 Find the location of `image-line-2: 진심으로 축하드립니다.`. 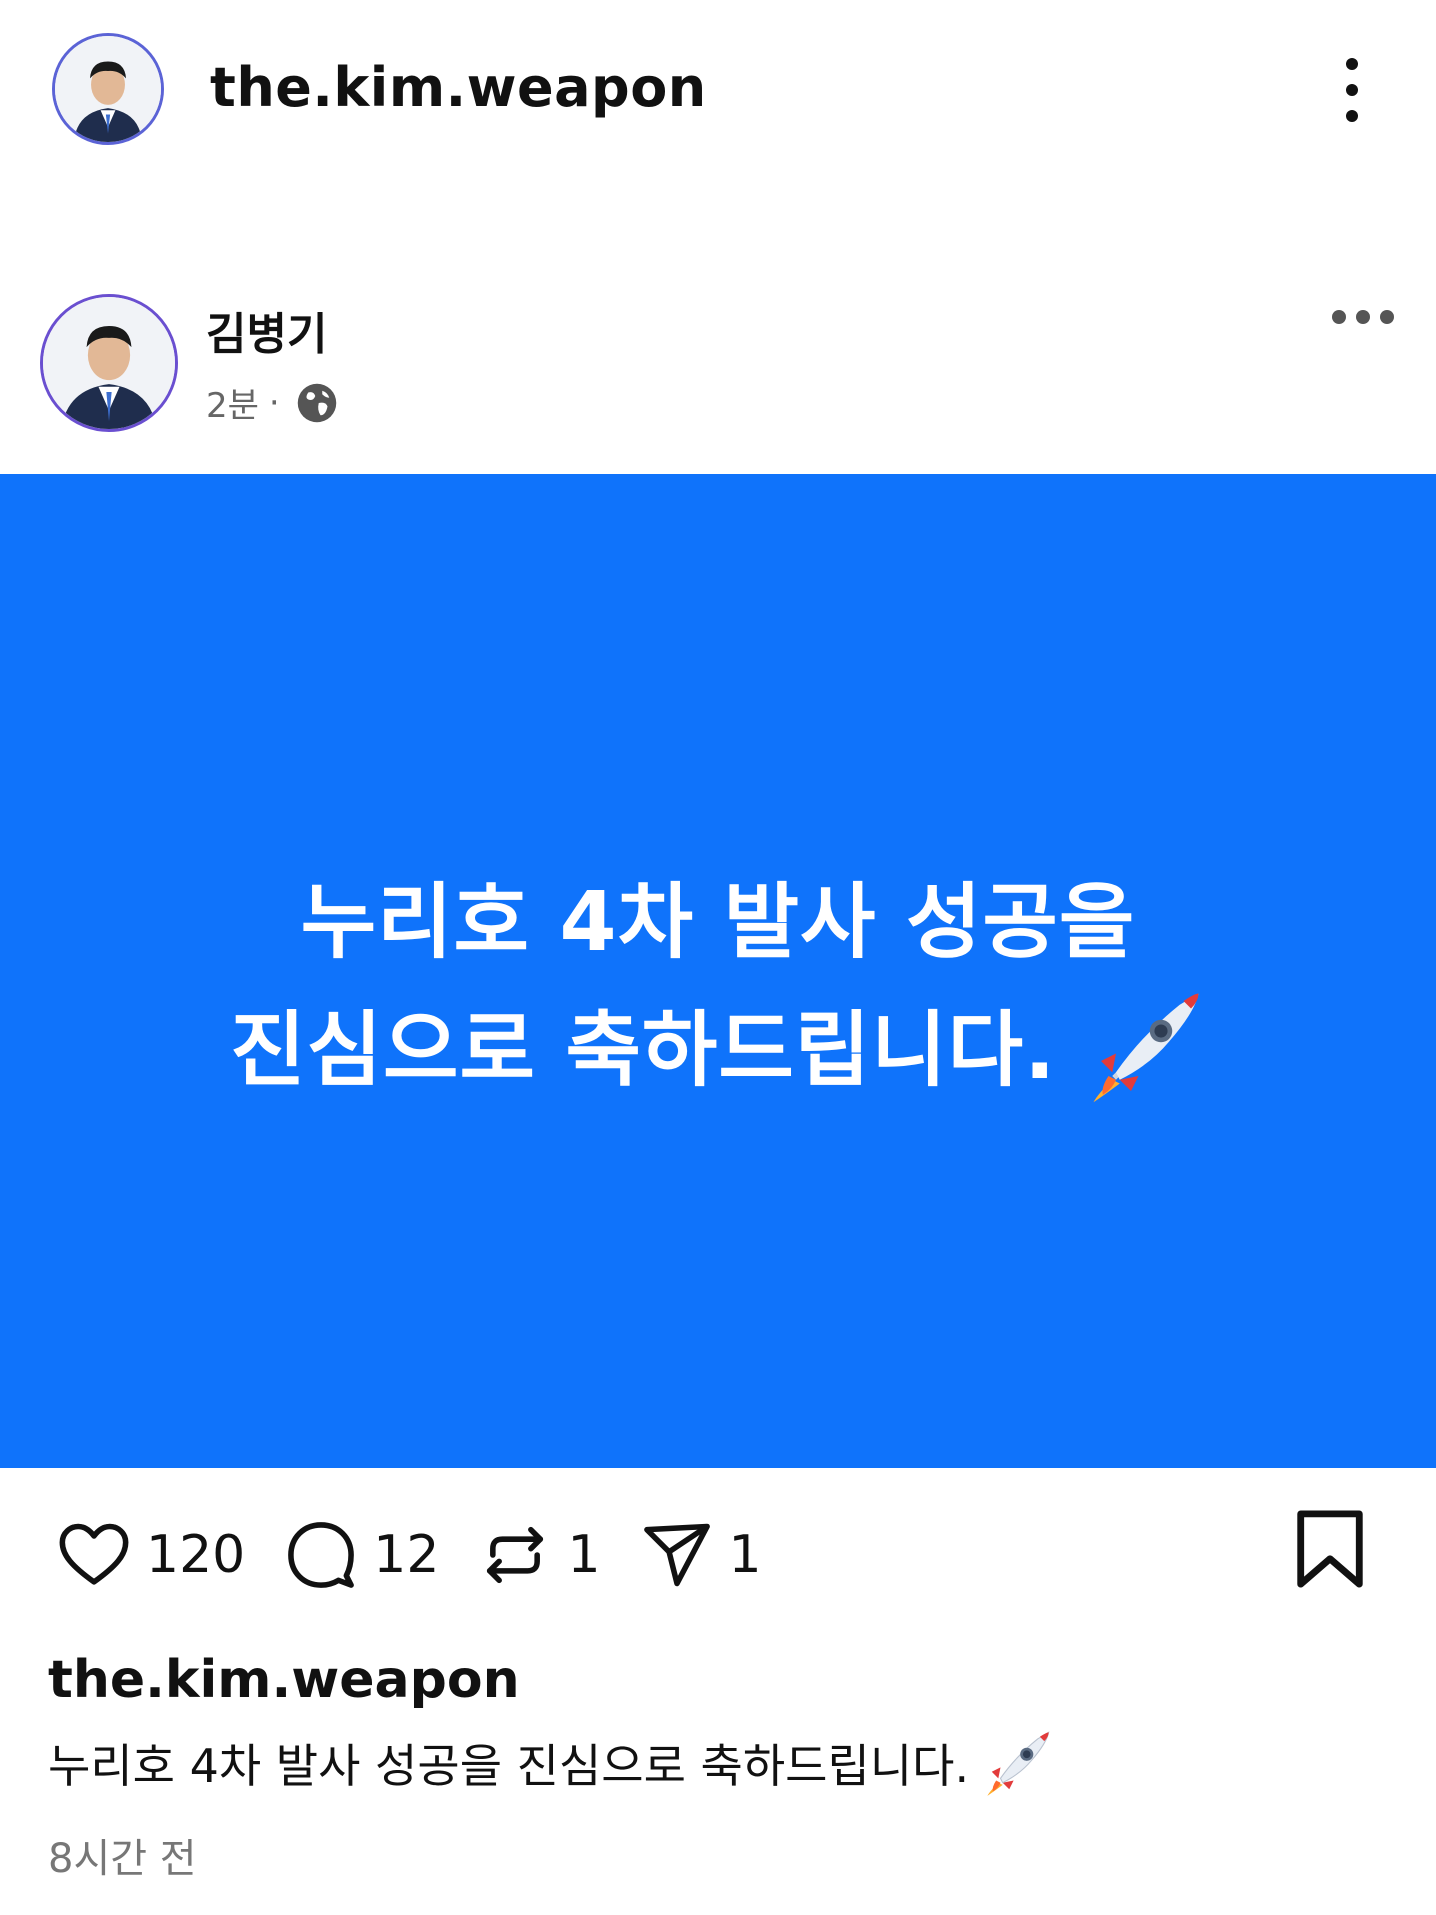

image-line-2: 진심으로 축하드립니다. is located at coordinates (718, 1050).